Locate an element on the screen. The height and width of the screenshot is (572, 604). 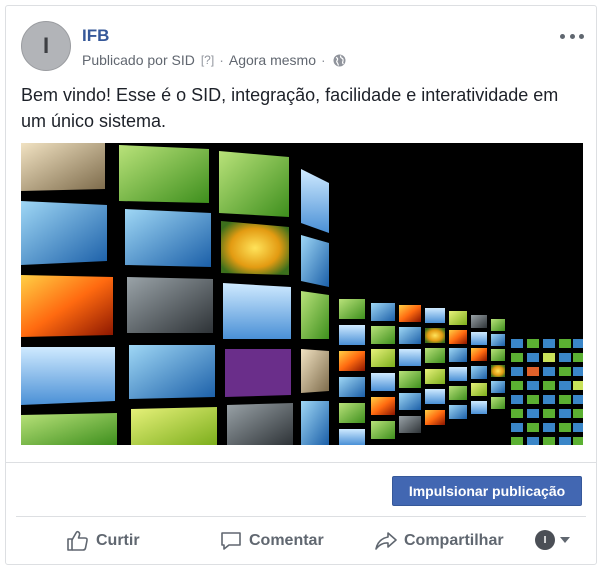
page-avatar: I is located at coordinates (46, 46).